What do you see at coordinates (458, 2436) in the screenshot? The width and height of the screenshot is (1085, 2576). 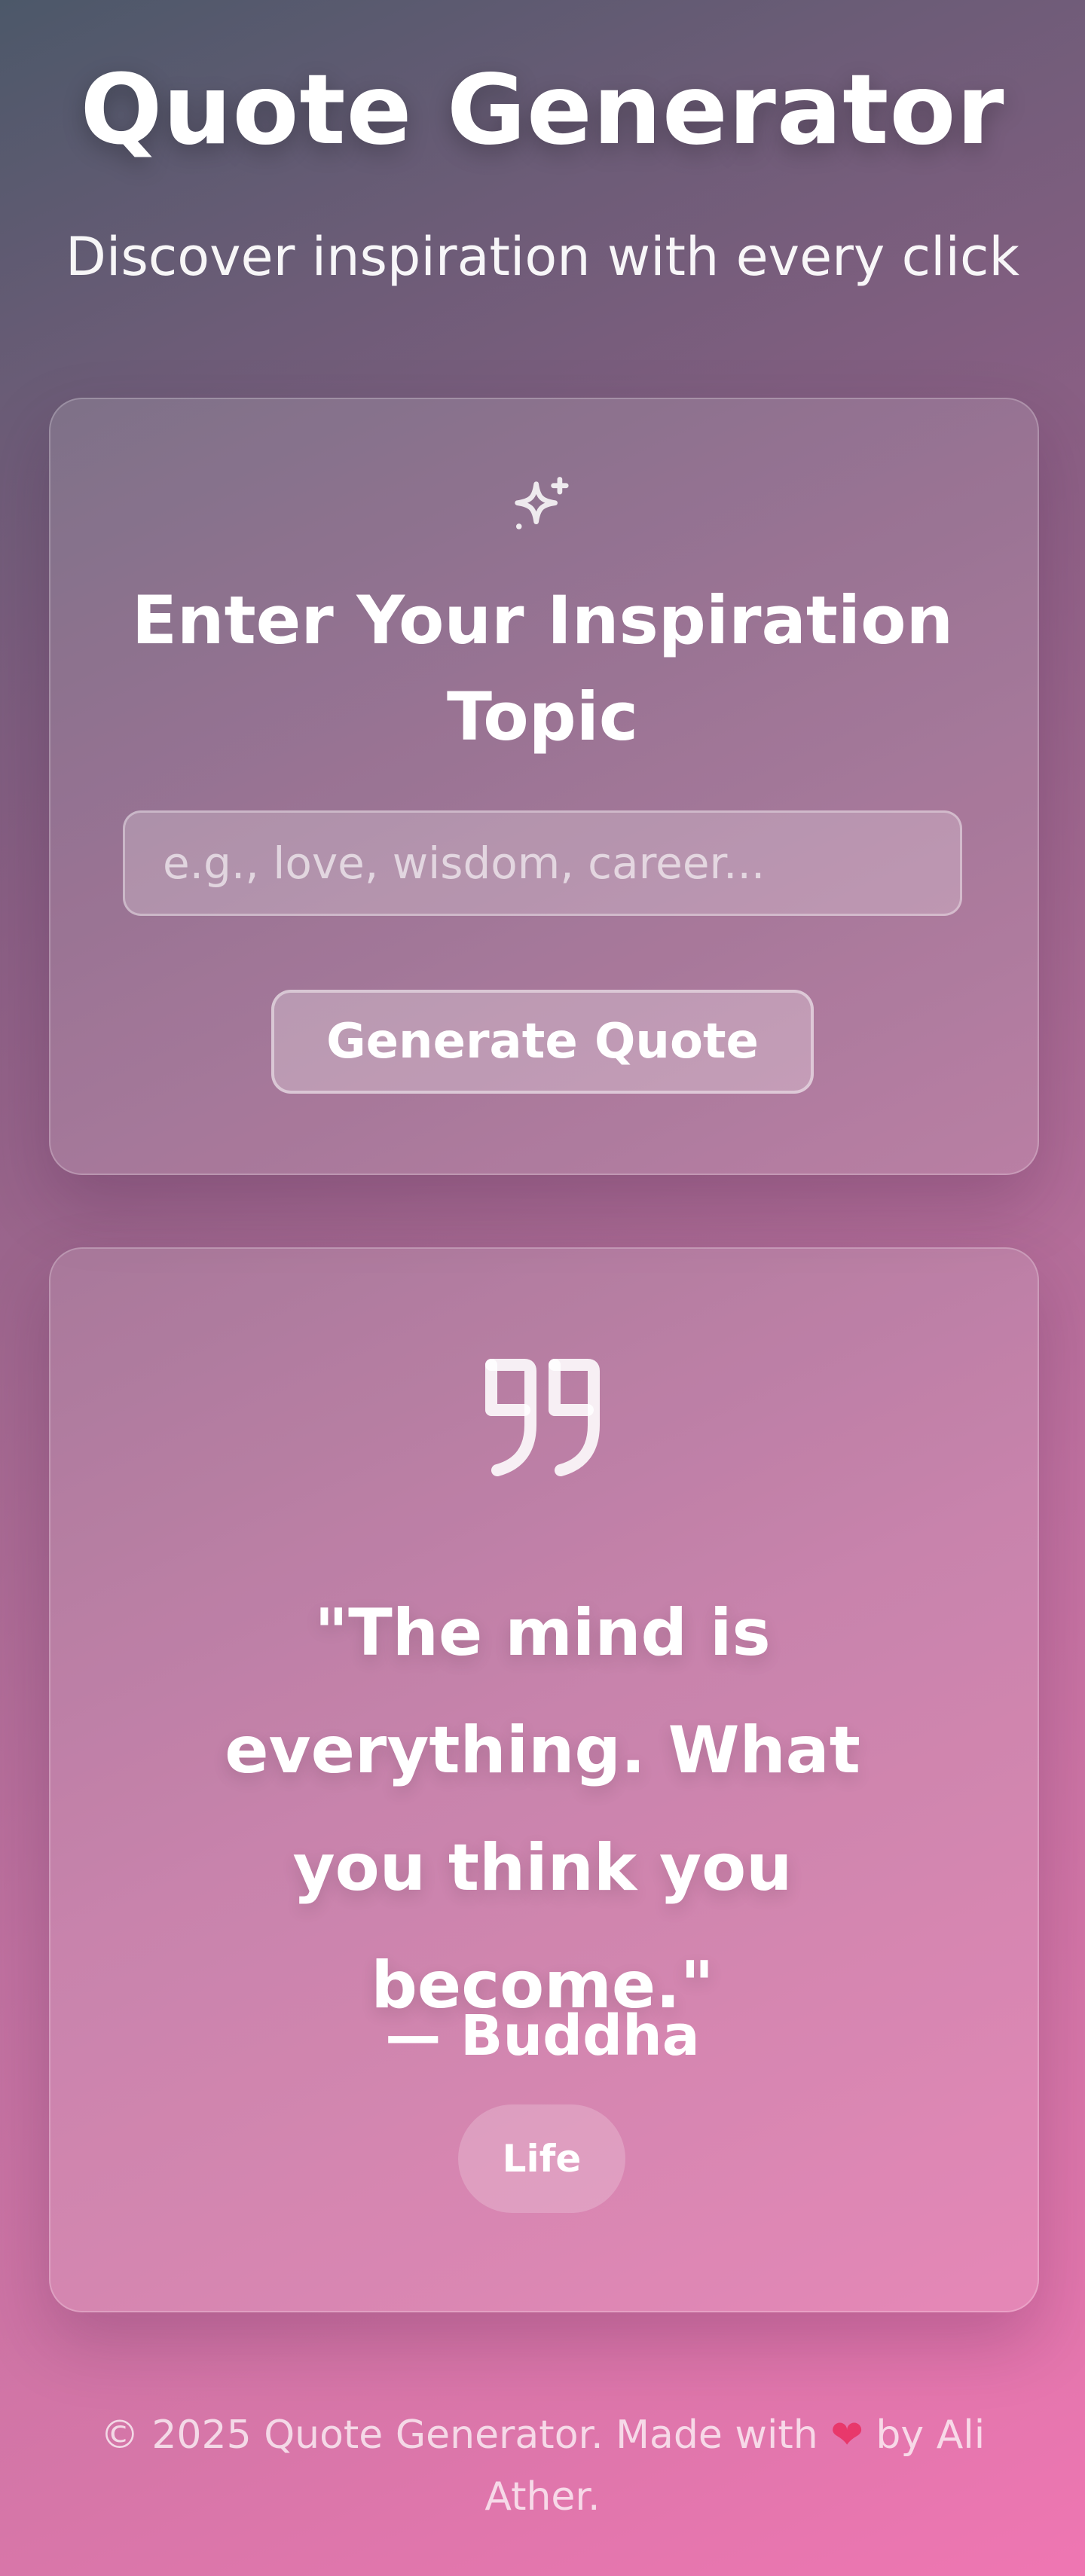 I see `footer-text-before: © 2025 Quote Generator. Made with` at bounding box center [458, 2436].